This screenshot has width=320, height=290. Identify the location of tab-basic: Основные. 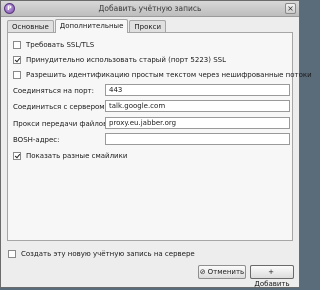
(30, 26).